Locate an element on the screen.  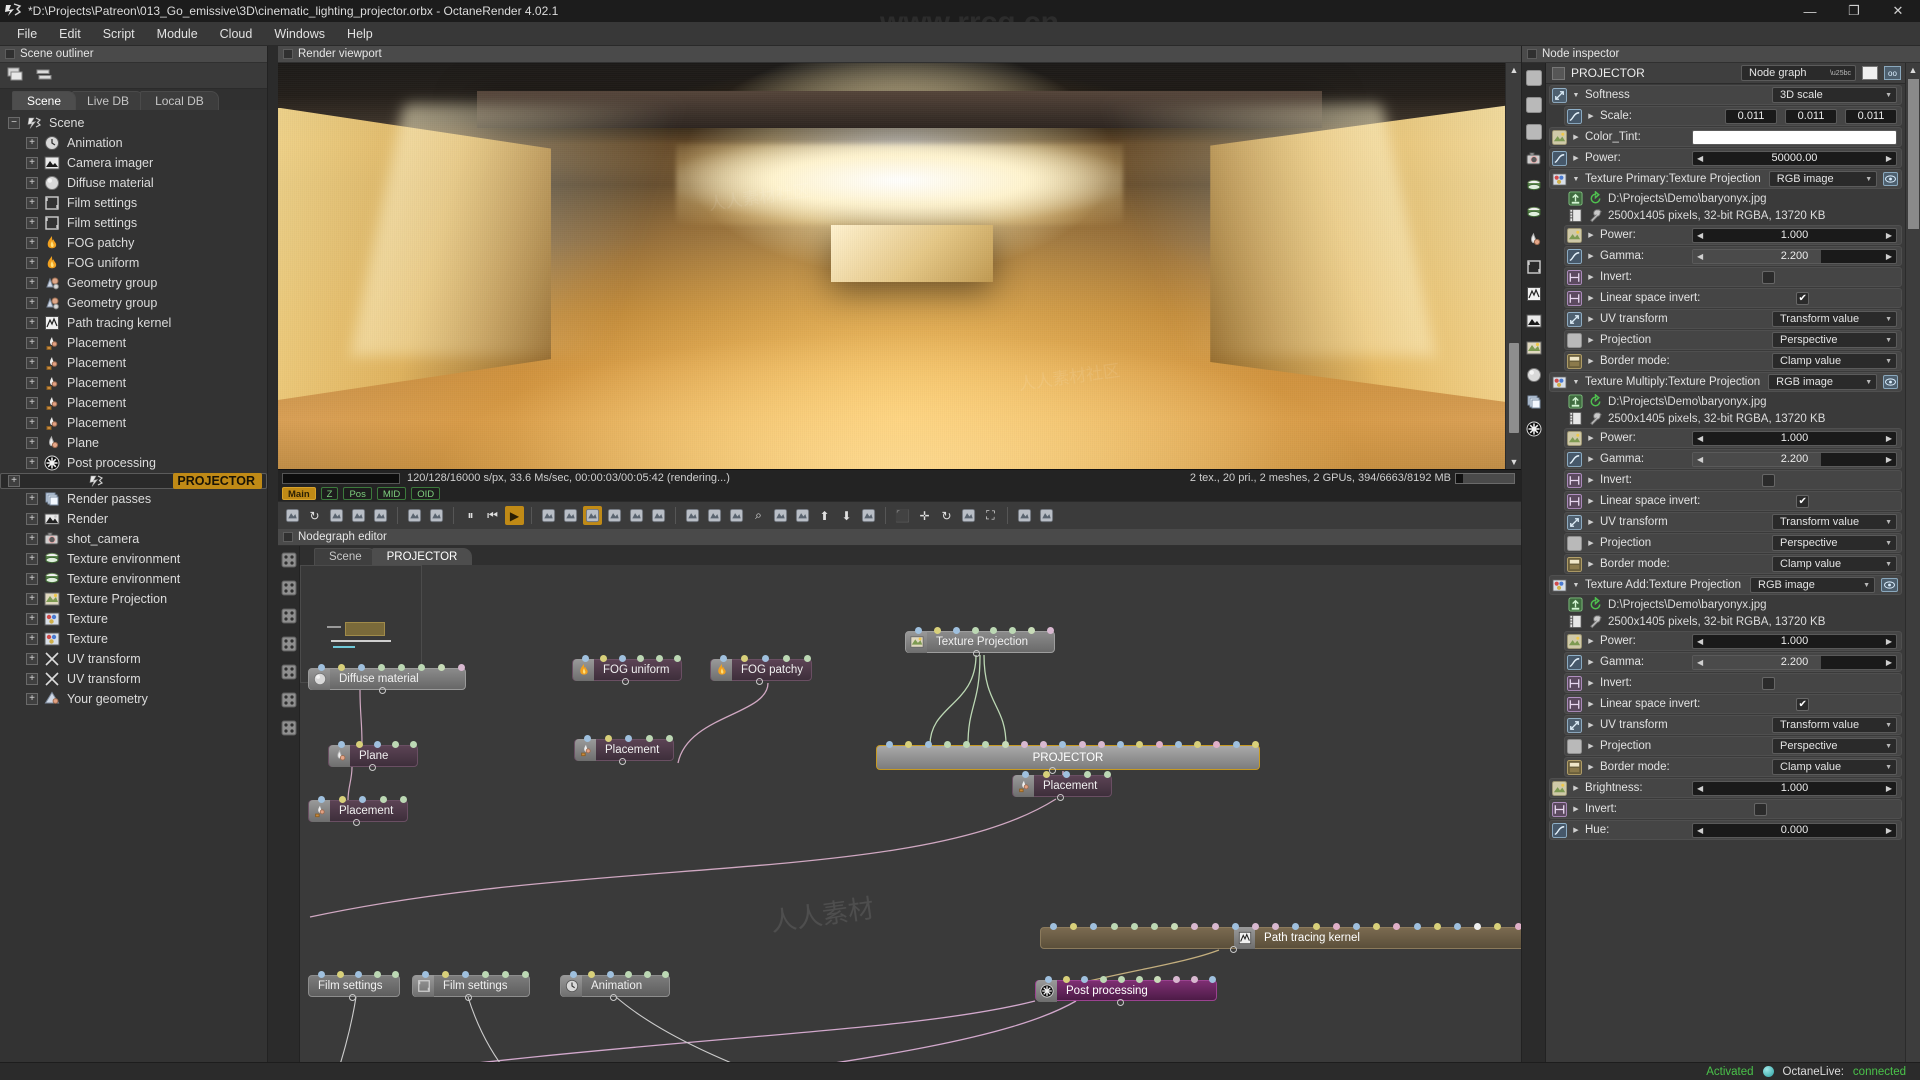
focus-icon is located at coordinates (336, 515).